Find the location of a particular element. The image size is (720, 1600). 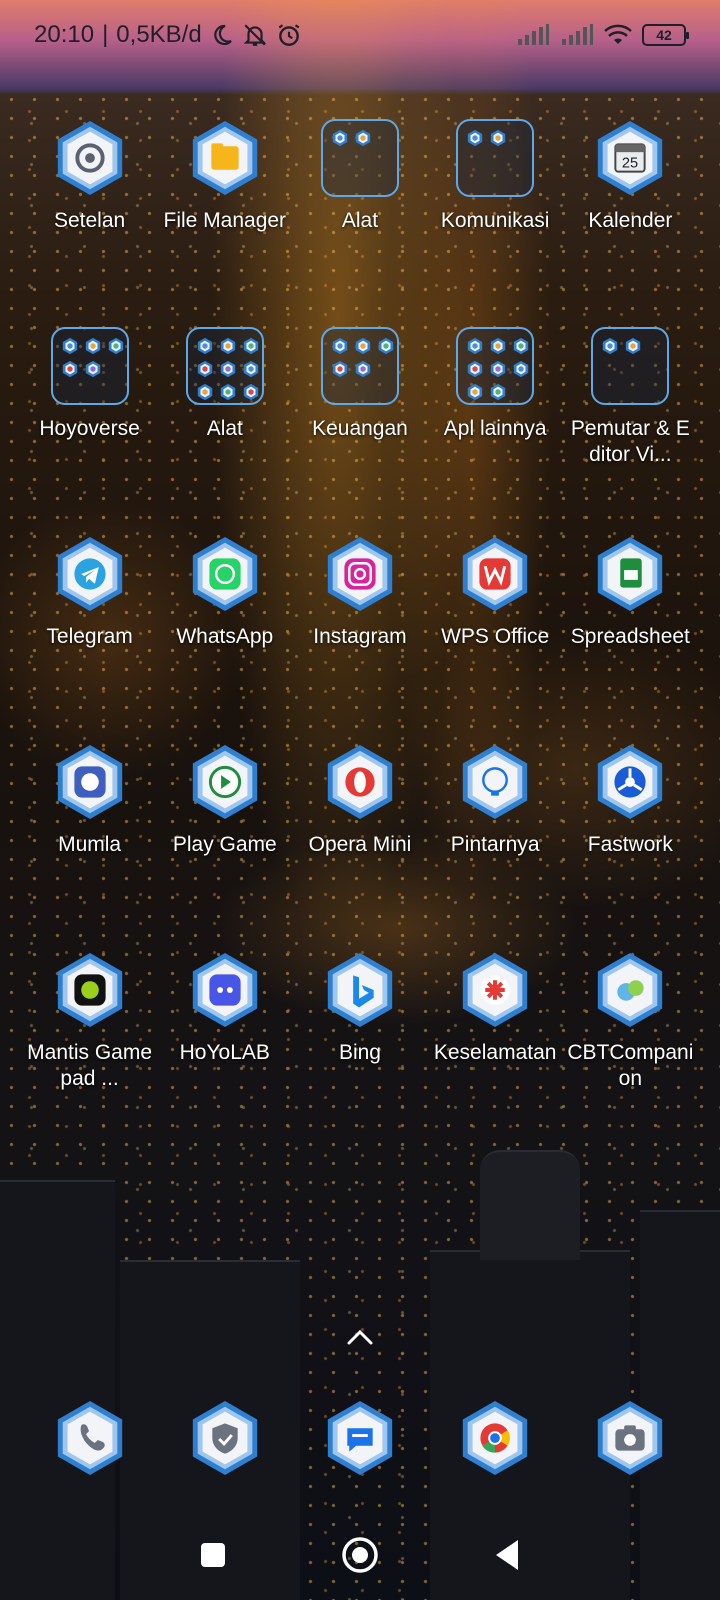

app-fastwork: Fastwork is located at coordinates (630, 846).